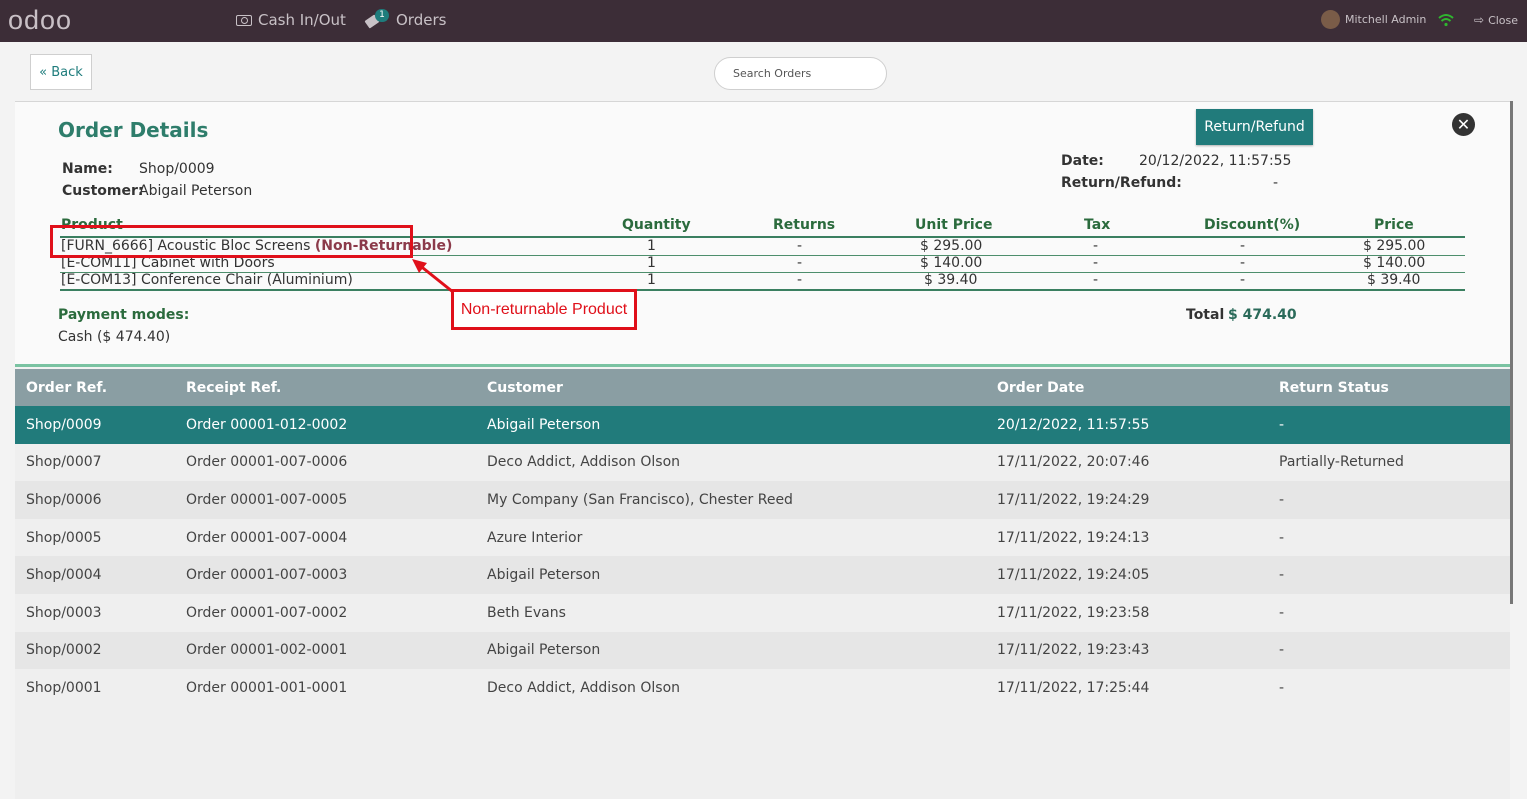 The width and height of the screenshot is (1527, 799). I want to click on date-label: Date:, so click(1082, 161).